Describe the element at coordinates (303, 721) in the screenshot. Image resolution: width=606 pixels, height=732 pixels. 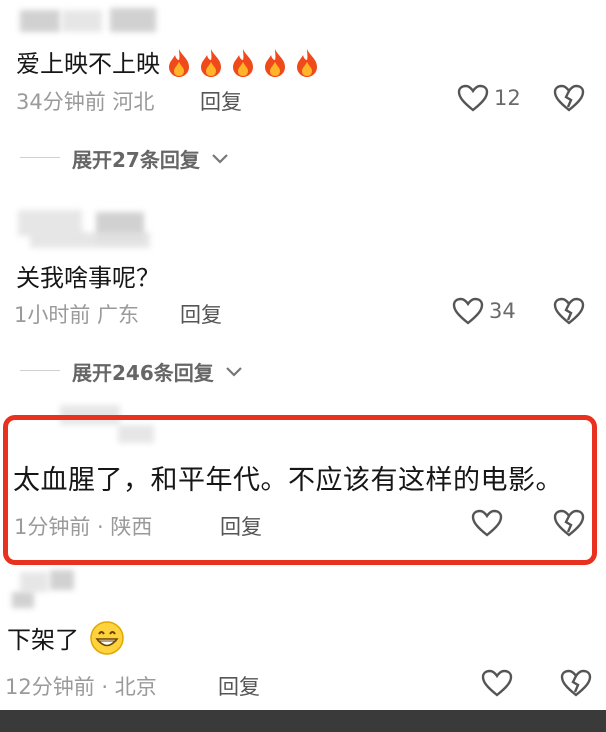
I see `bottom-bar` at that location.